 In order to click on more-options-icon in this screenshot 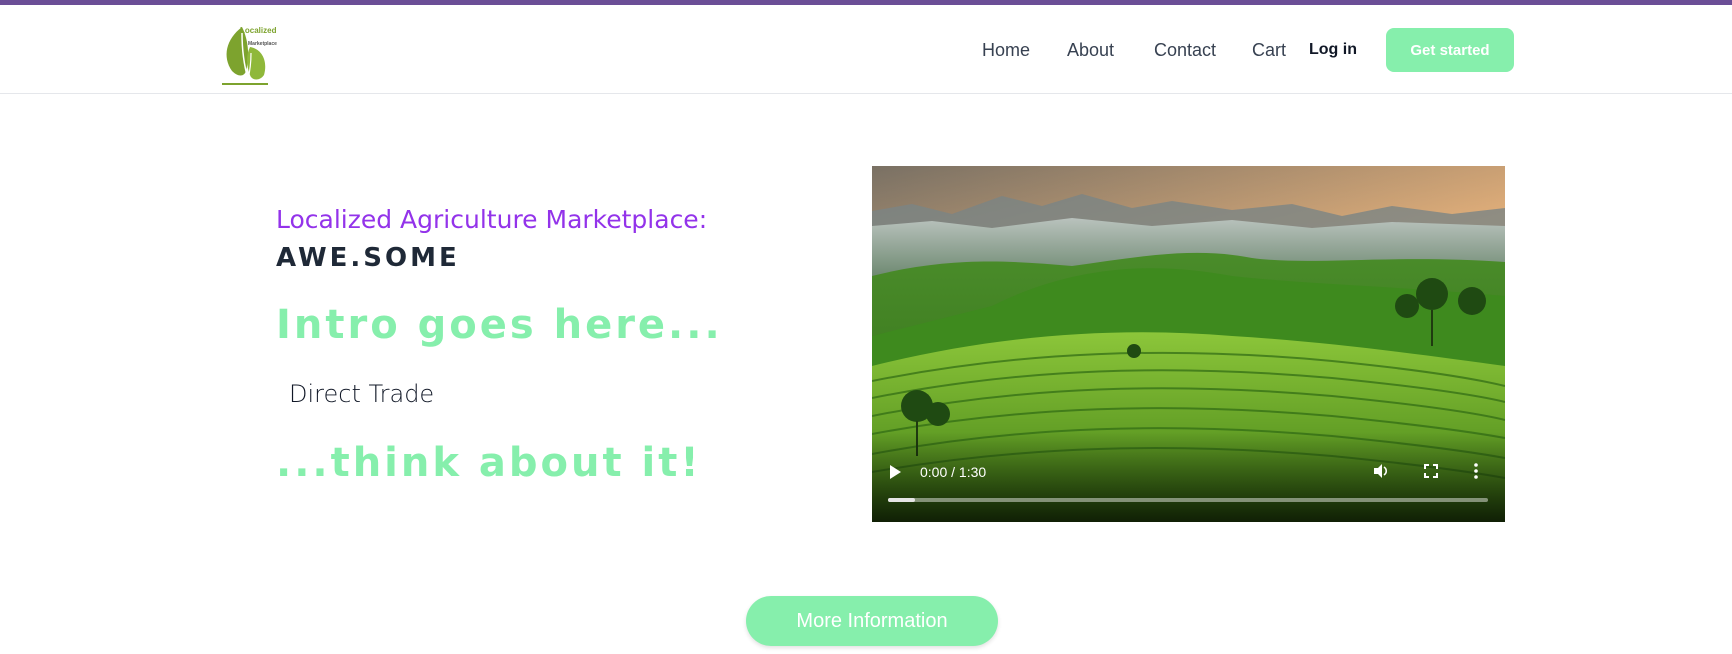, I will do `click(1476, 471)`.